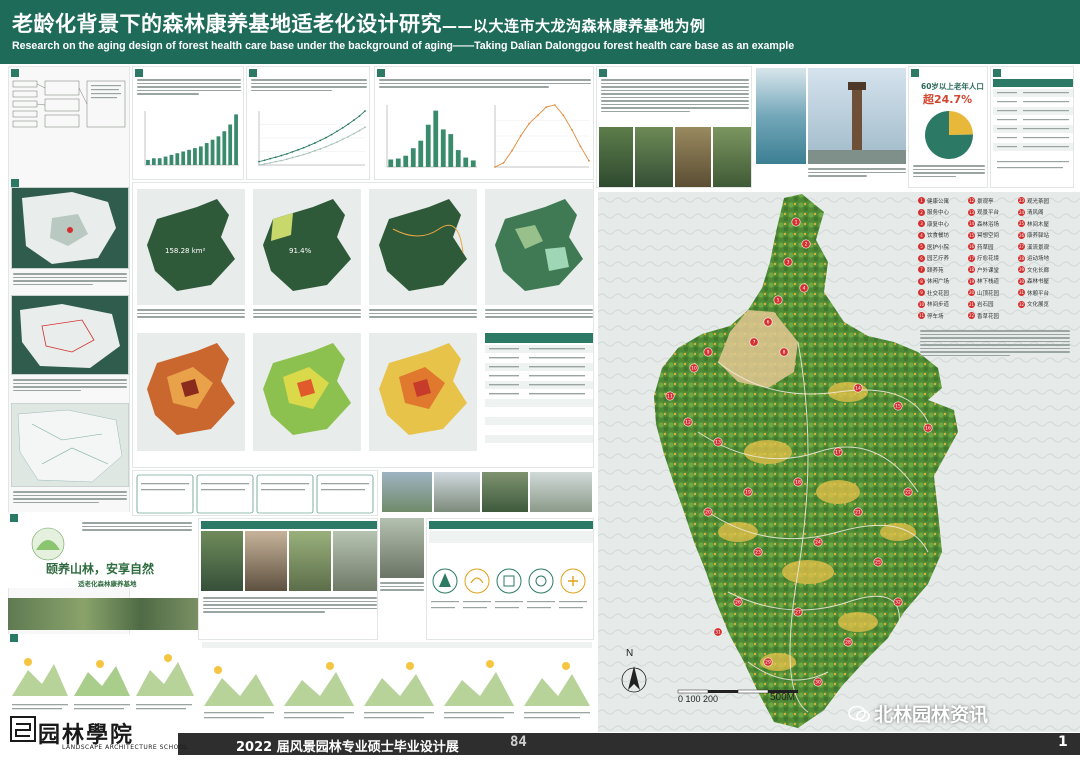 This screenshot has height=764, width=1080. I want to click on legend-label: 林间木屋, so click(1038, 224).